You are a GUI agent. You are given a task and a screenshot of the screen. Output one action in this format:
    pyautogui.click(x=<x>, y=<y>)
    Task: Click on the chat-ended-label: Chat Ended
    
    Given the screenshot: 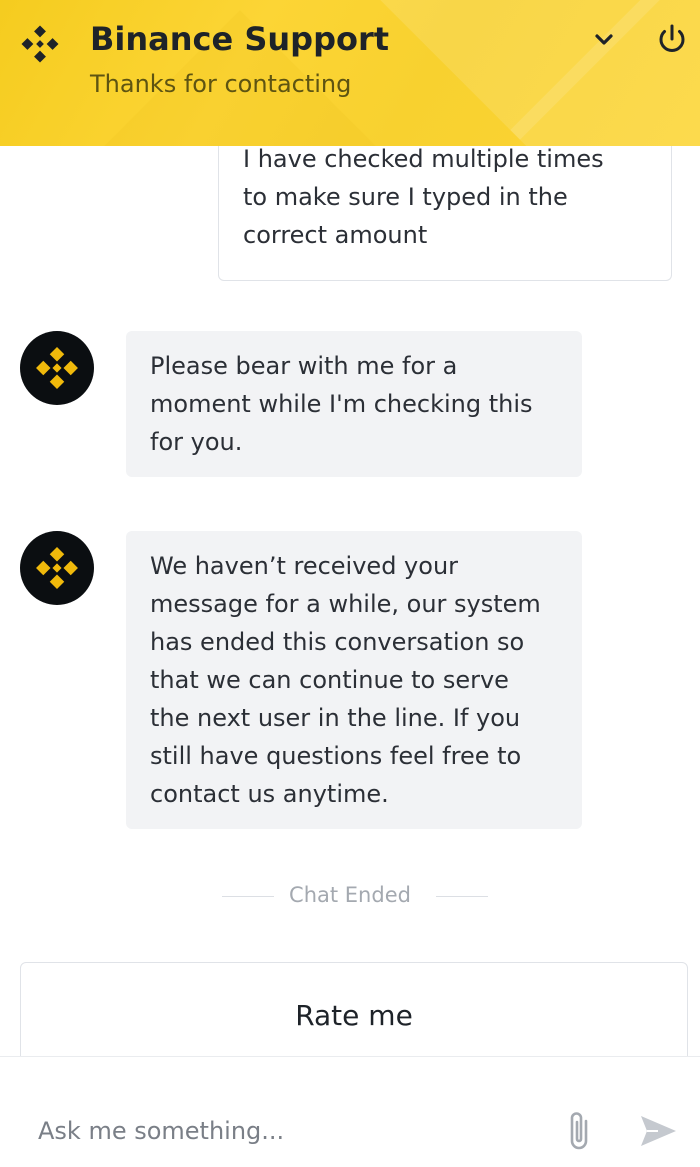 What is the action you would take?
    pyautogui.click(x=350, y=895)
    